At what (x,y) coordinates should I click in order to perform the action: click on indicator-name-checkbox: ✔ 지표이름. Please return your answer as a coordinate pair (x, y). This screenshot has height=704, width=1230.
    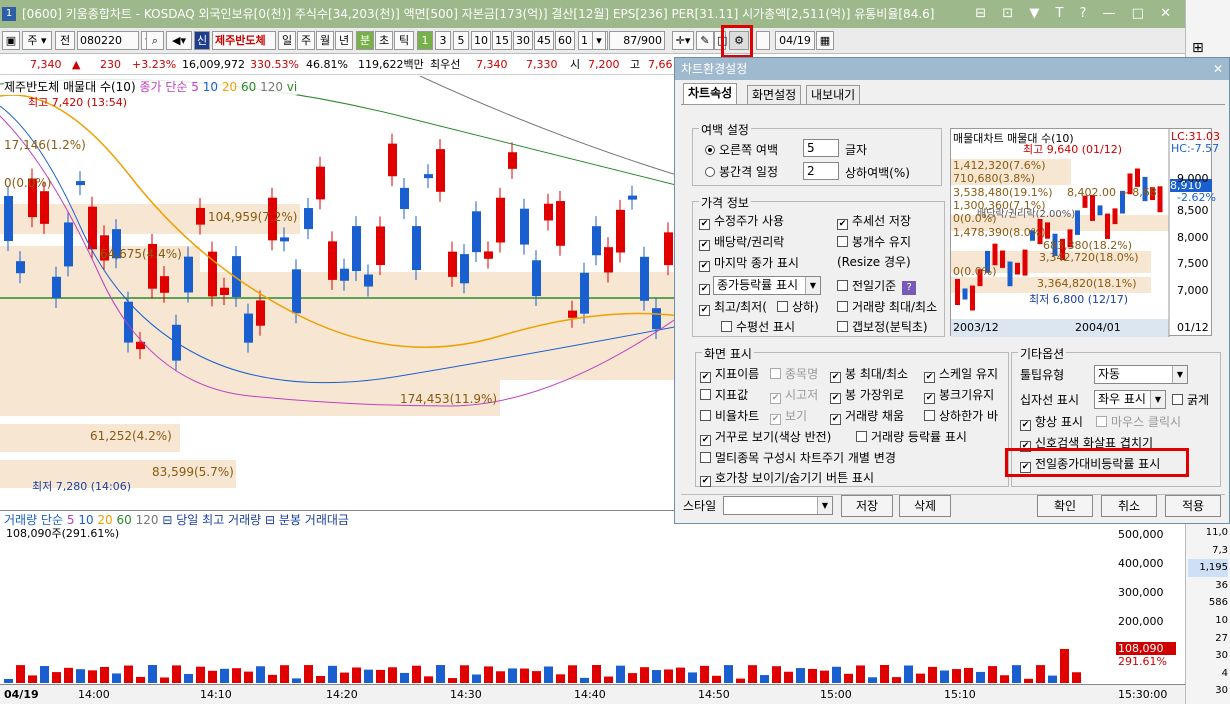
    Looking at the image, I should click on (729, 375).